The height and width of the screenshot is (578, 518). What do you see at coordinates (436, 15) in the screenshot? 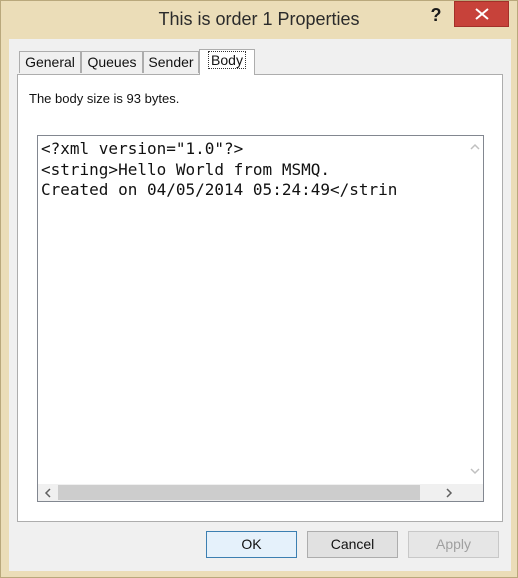
I see `help-button: ?` at bounding box center [436, 15].